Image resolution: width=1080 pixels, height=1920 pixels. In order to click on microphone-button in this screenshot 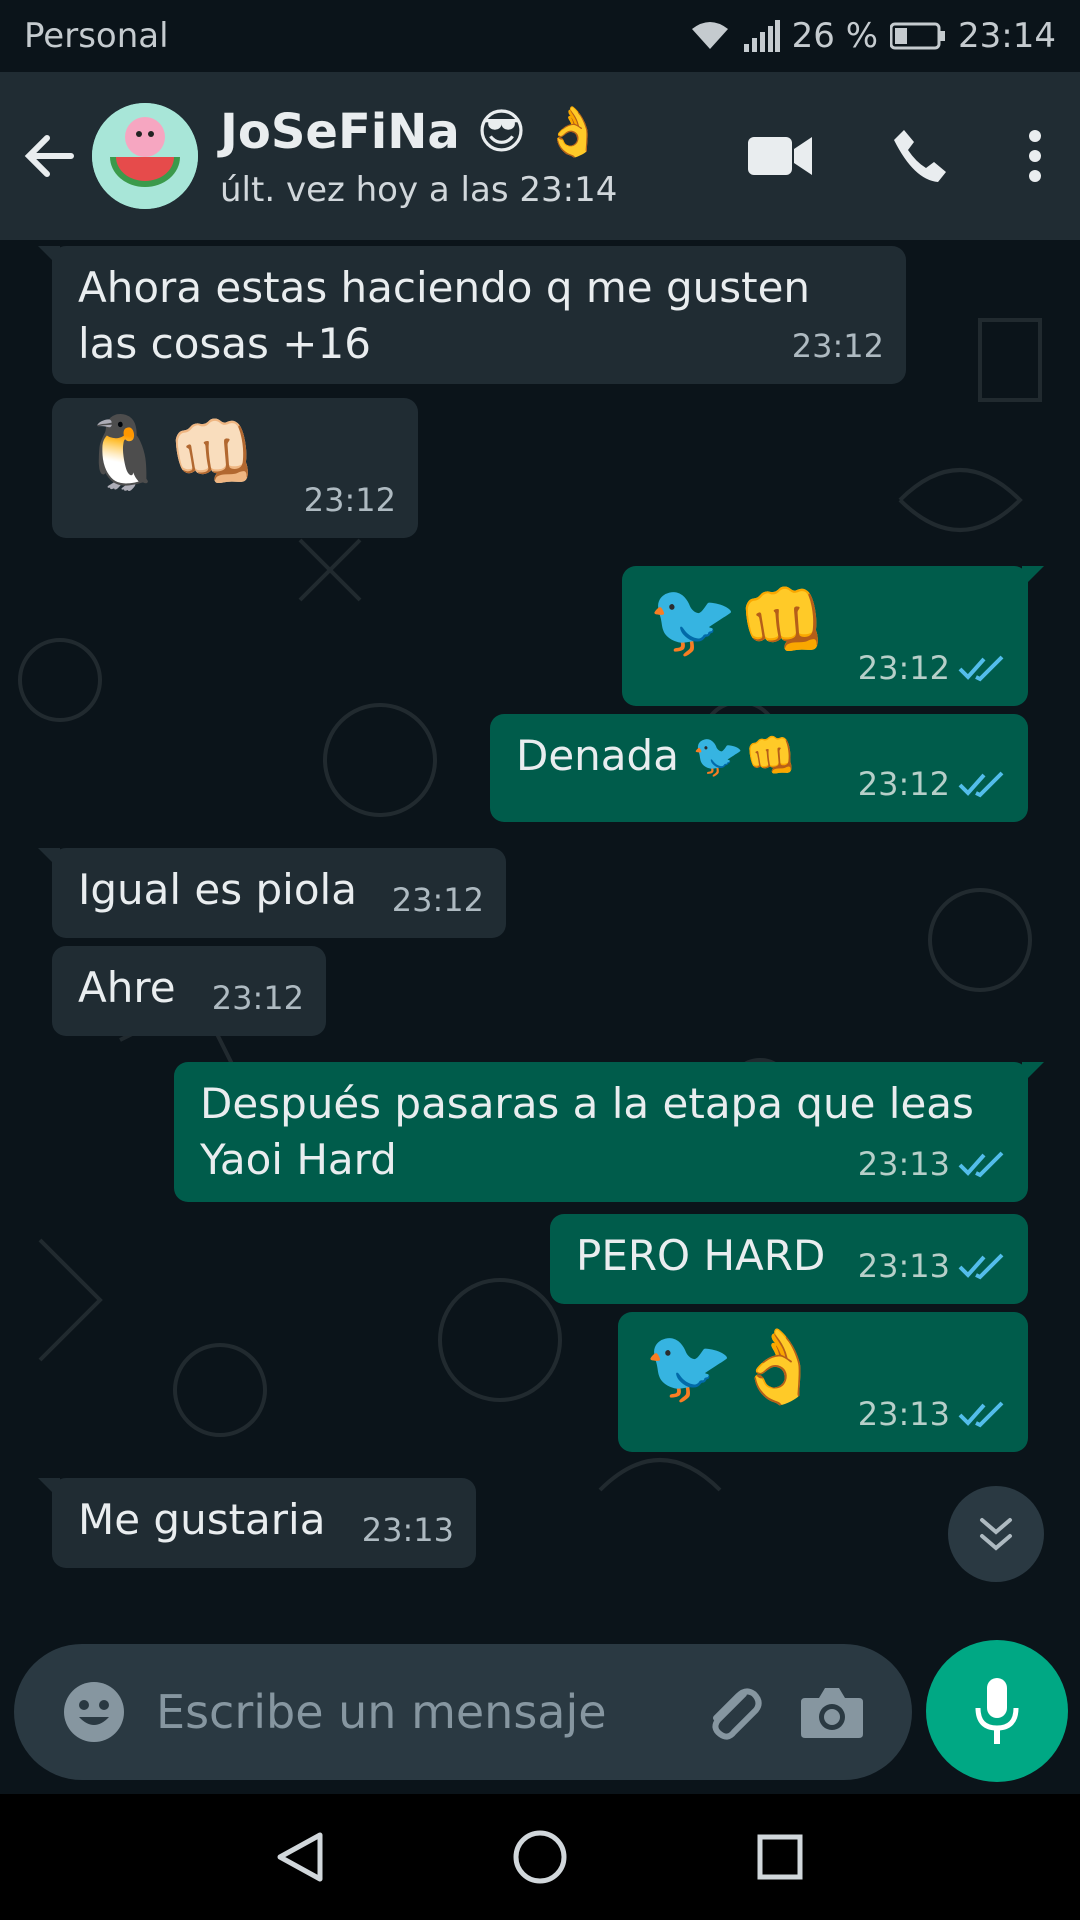, I will do `click(997, 1711)`.